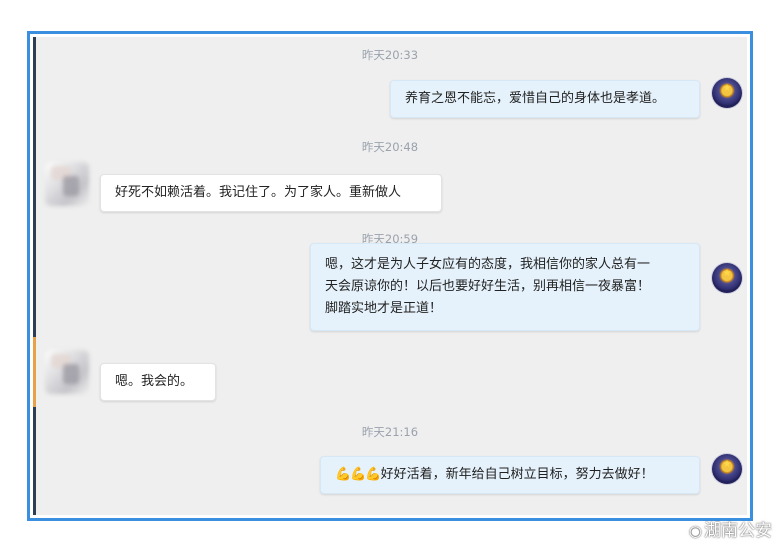 This screenshot has height=549, width=784. I want to click on message-text-line: 天会原谅你的！以后也要好好生活，别再相信一夜暴富！, so click(488, 286).